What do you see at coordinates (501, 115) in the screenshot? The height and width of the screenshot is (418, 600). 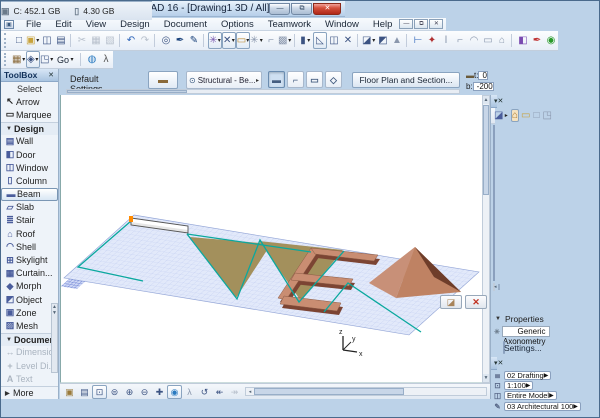 I see `navigator-chooser-button: ◪ ▸` at bounding box center [501, 115].